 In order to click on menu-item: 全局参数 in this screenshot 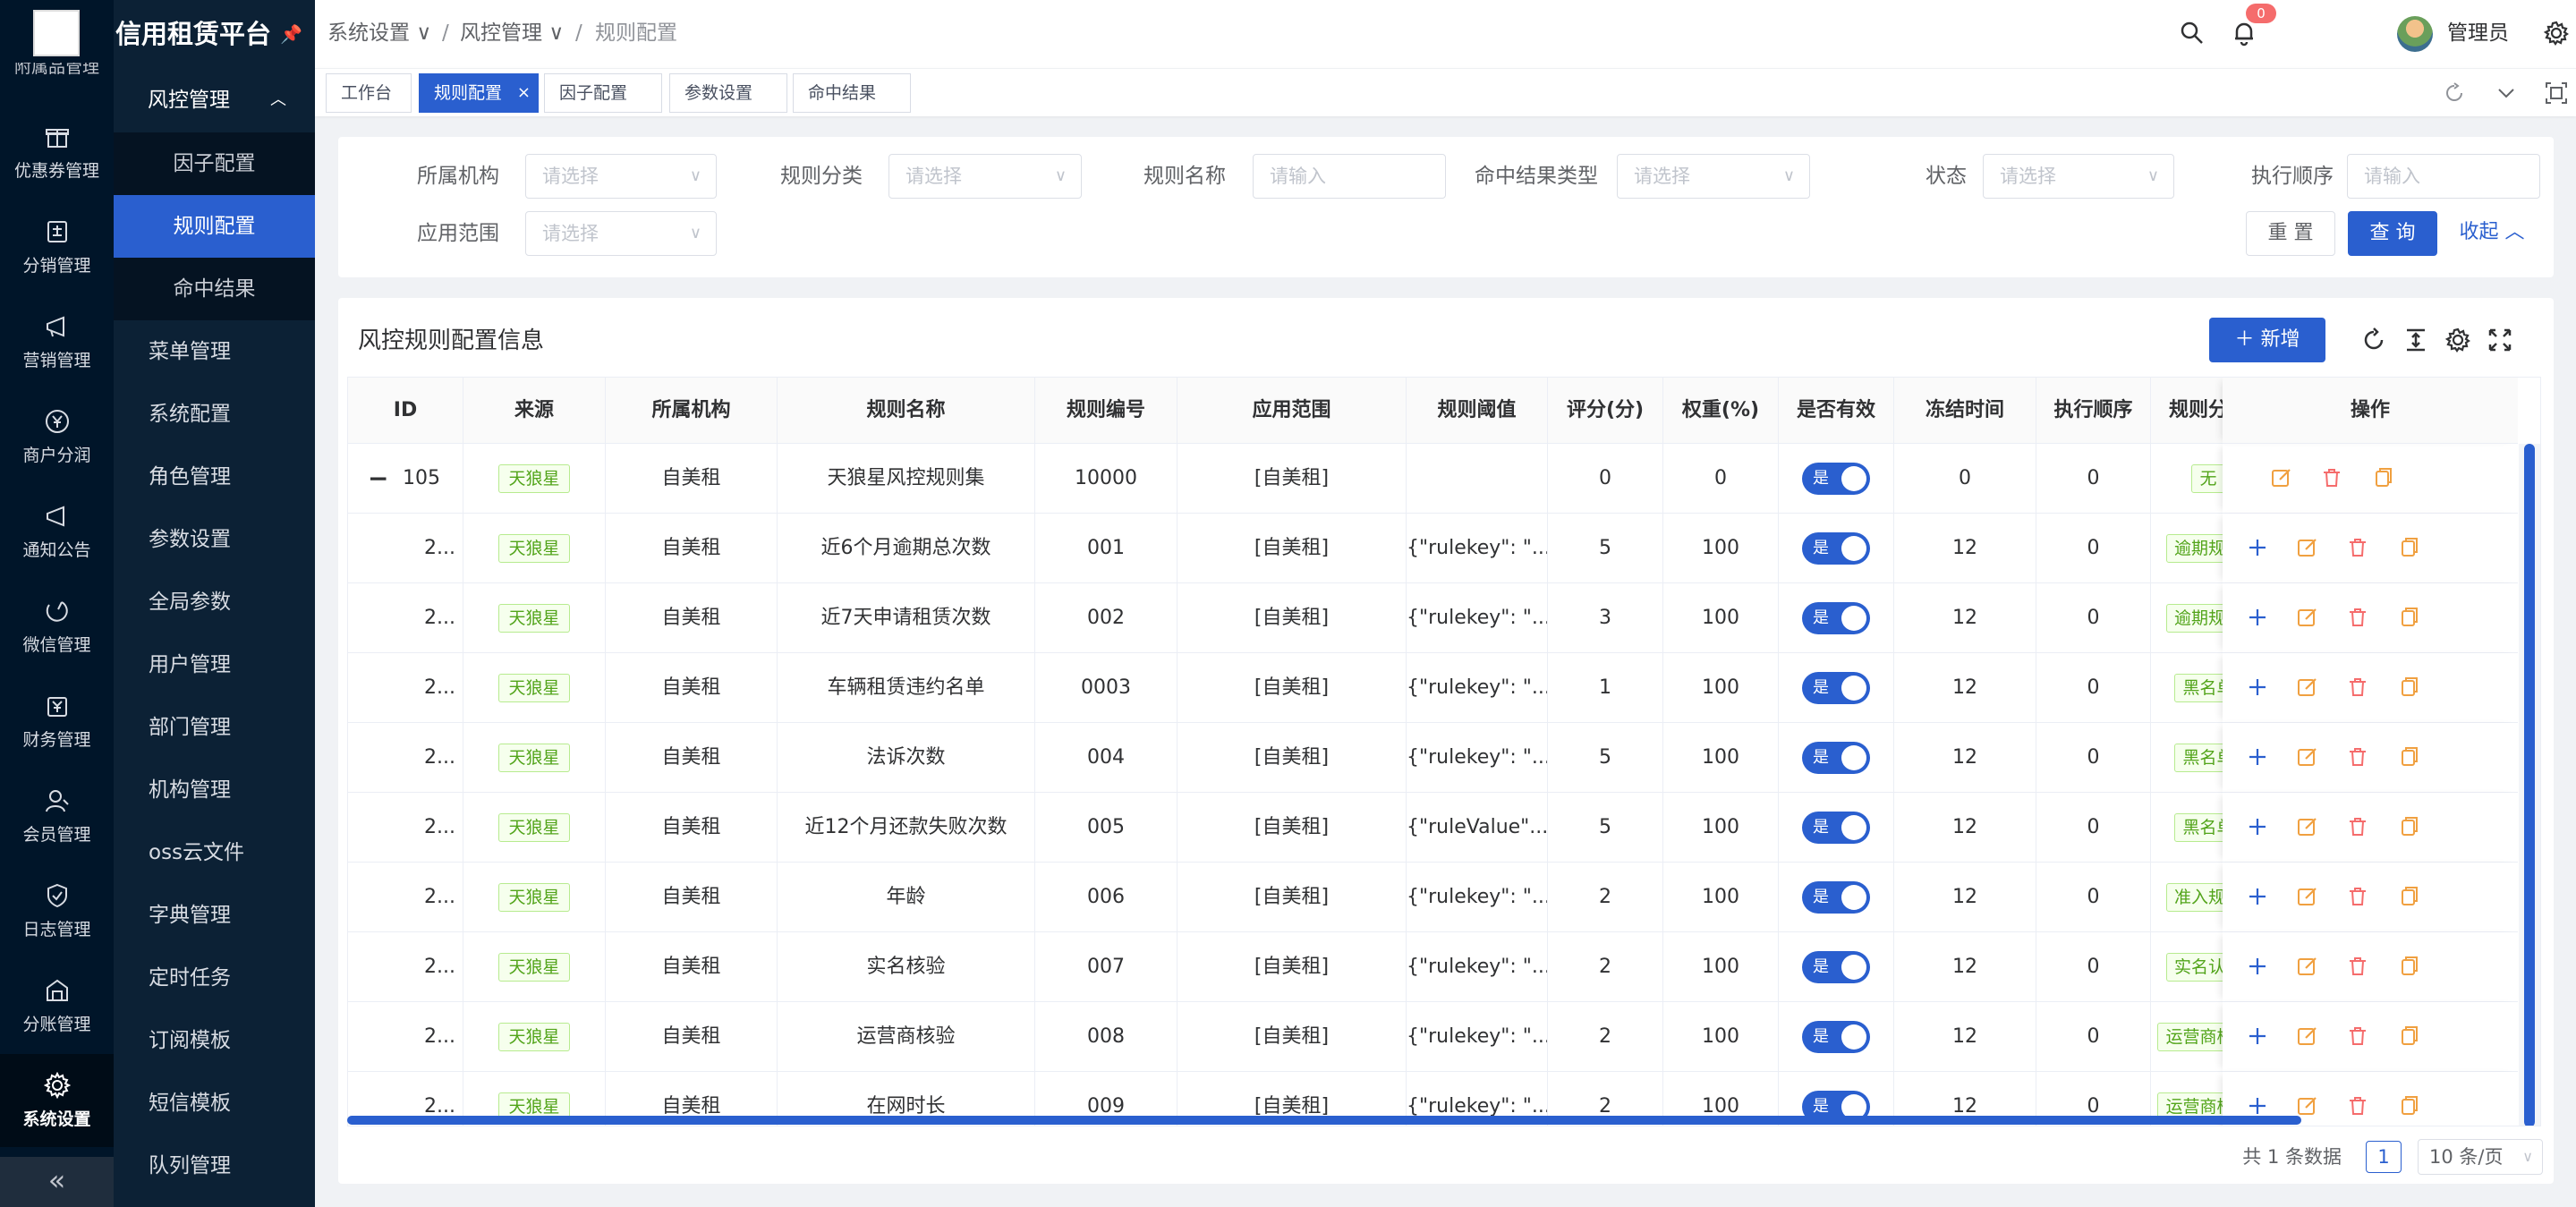, I will do `click(214, 602)`.